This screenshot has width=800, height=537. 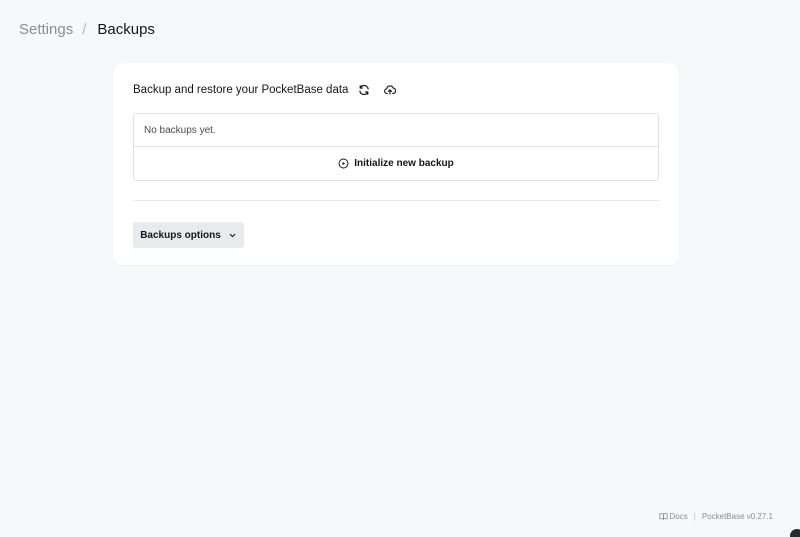 I want to click on docs-label: Docs, so click(x=678, y=516).